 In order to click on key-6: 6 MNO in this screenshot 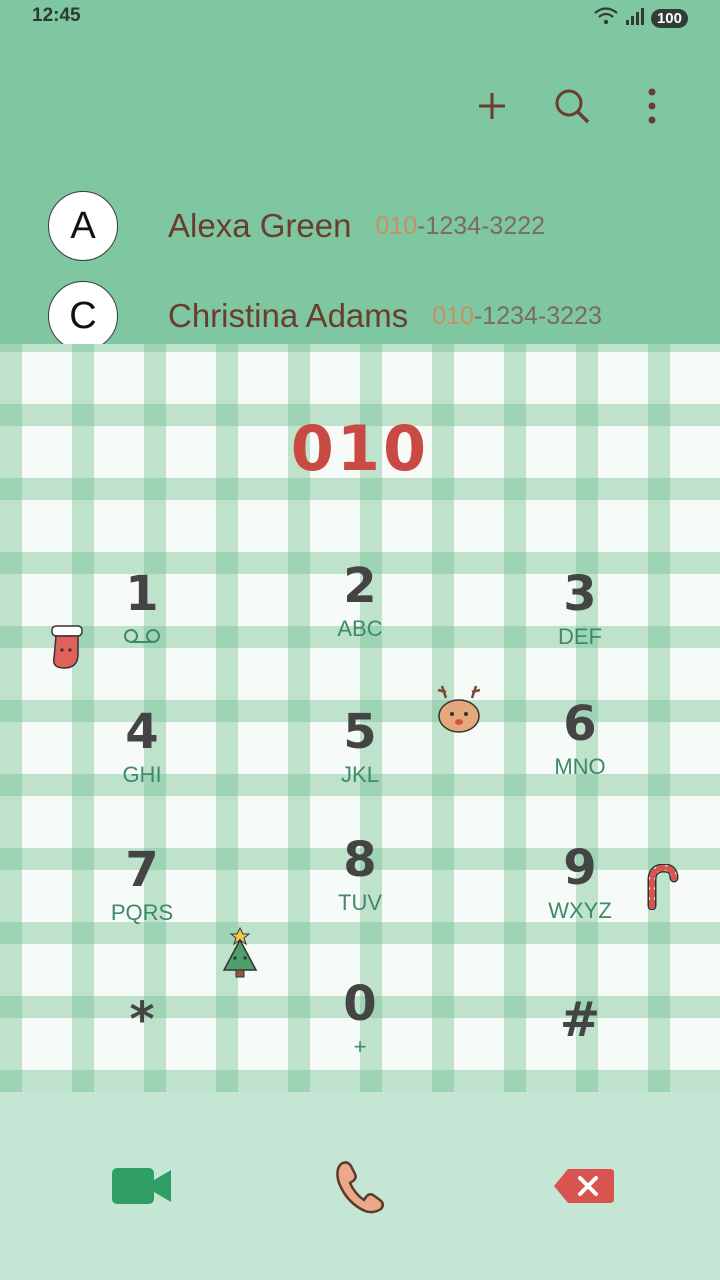, I will do `click(580, 751)`.